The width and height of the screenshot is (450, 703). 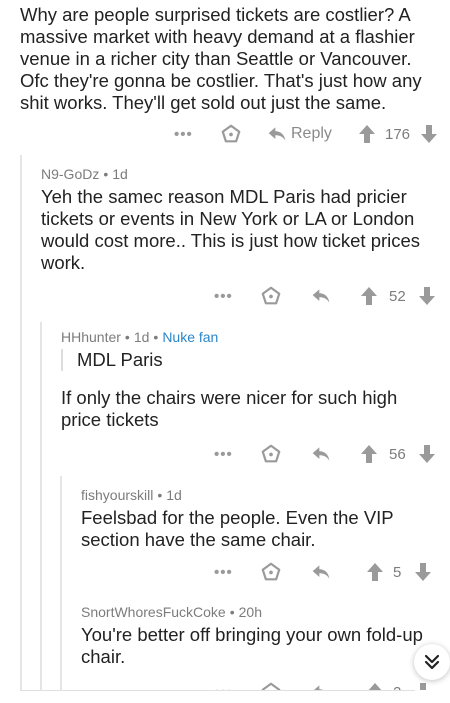 What do you see at coordinates (251, 360) in the screenshot?
I see `comment-quote: MDL Paris` at bounding box center [251, 360].